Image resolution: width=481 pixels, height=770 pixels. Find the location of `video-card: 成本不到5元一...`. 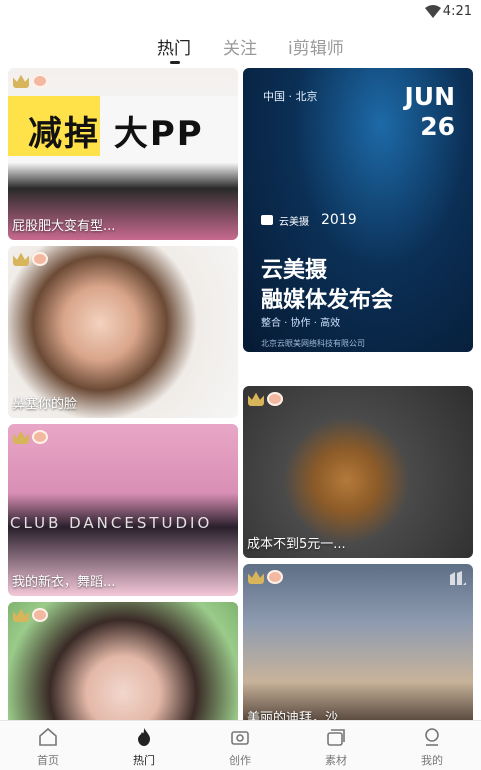

video-card: 成本不到5元一... is located at coordinates (358, 472).